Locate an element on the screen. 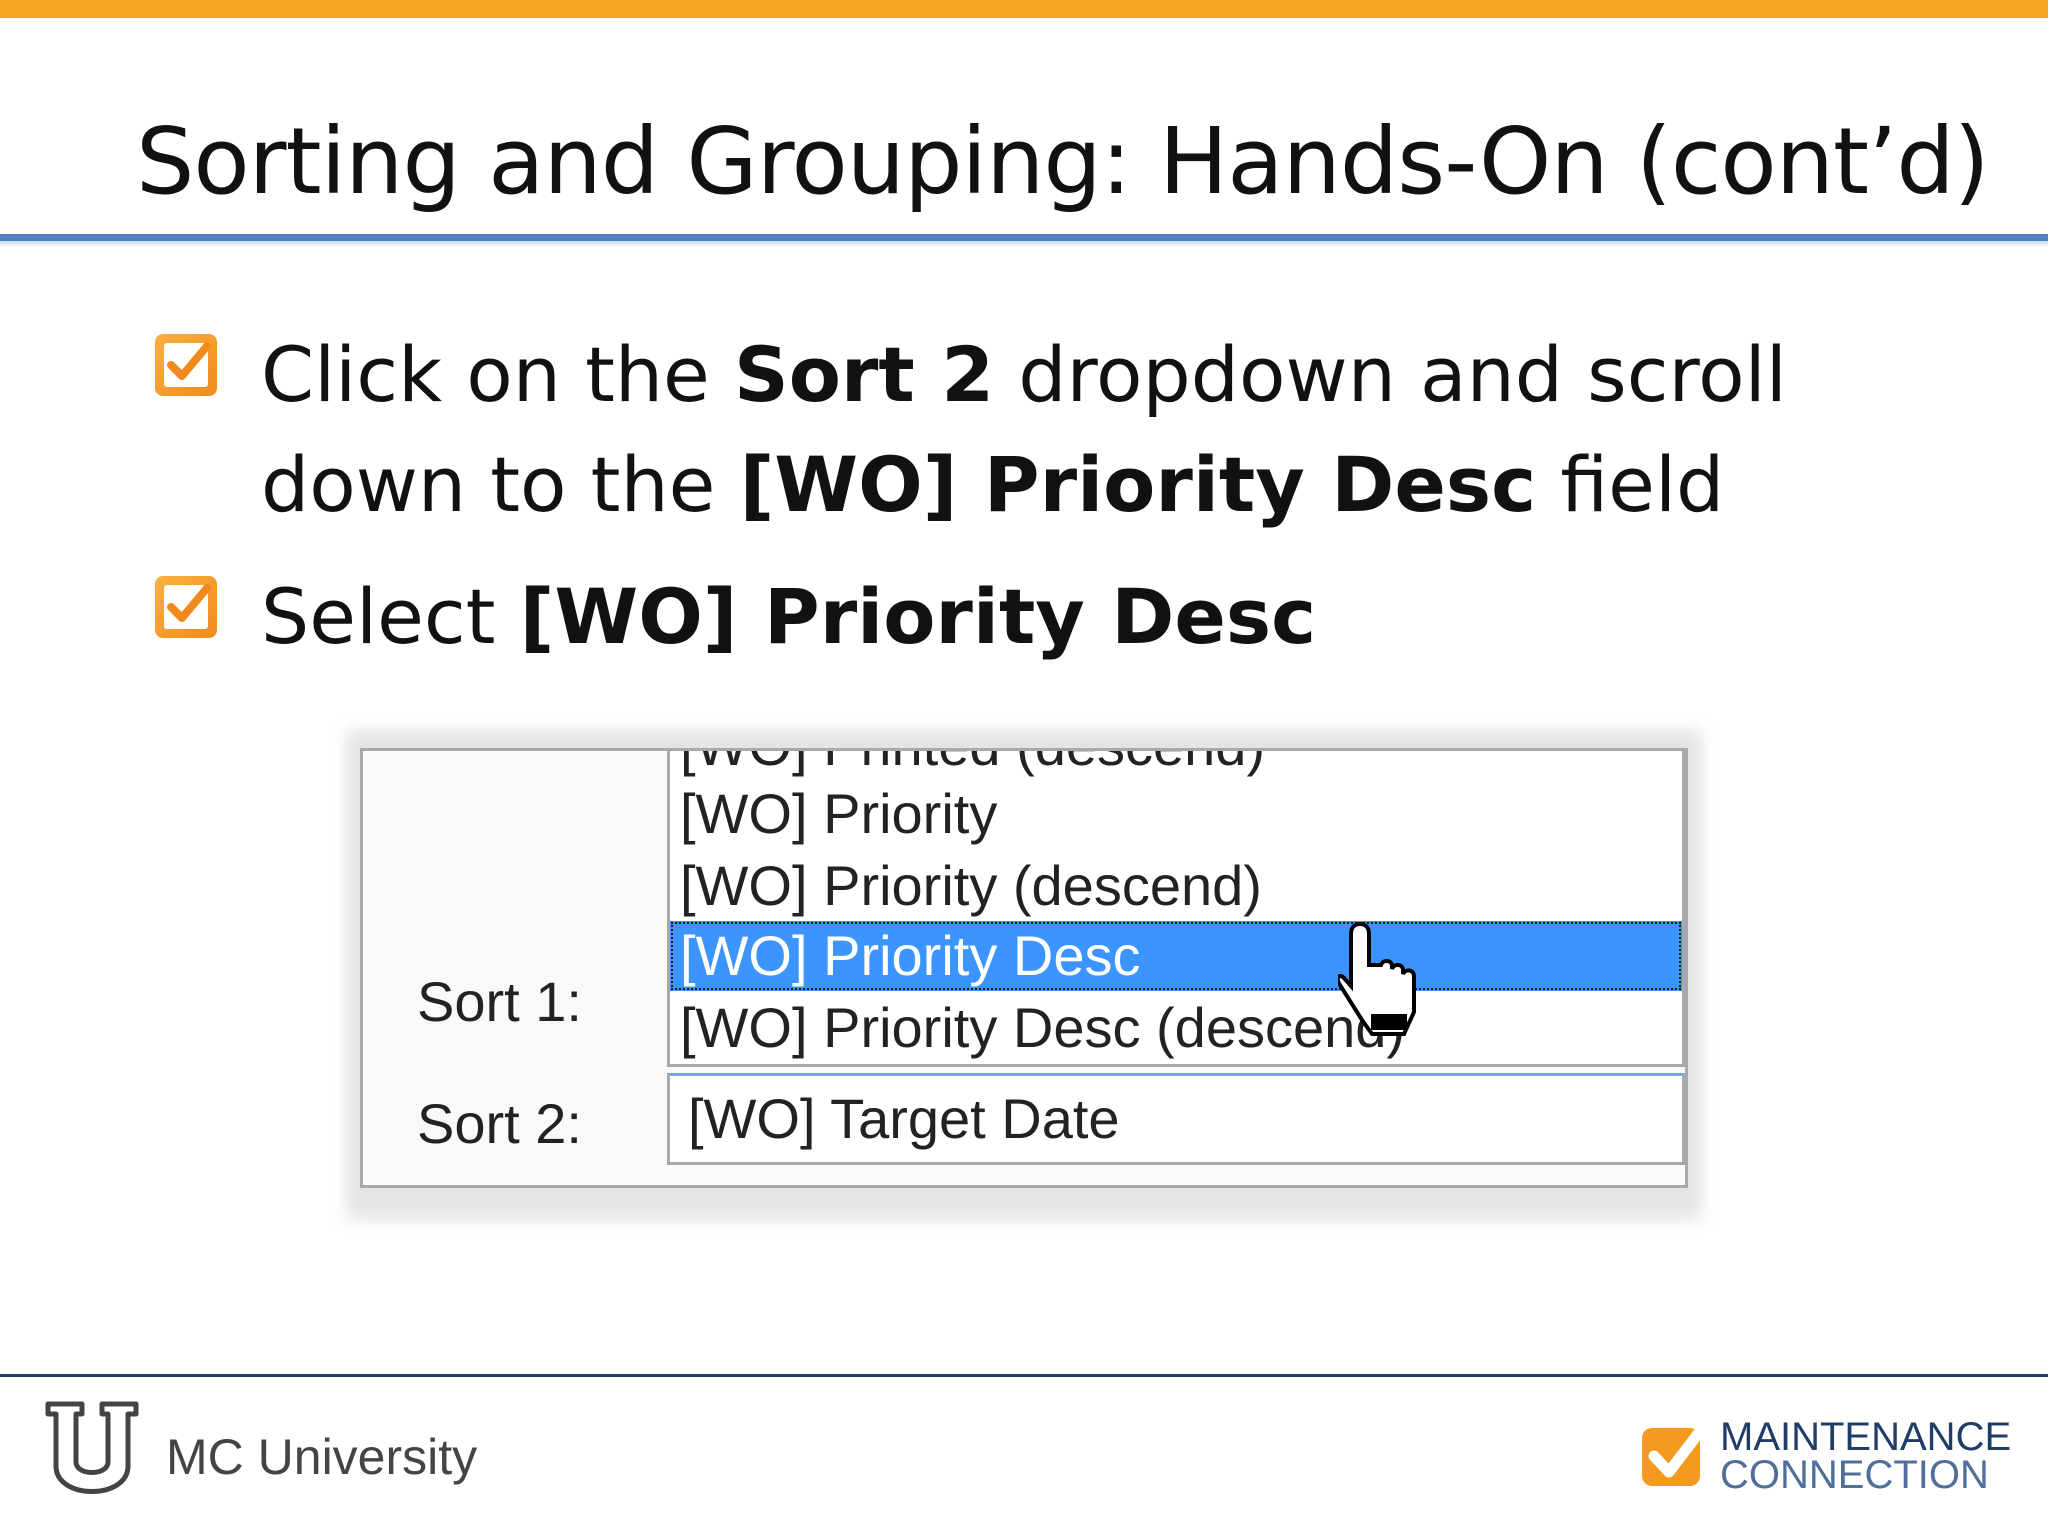 This screenshot has width=2048, height=1536. slide-title: Sorting and Grouping: Hands-On (cont’d) is located at coordinates (1063, 161).